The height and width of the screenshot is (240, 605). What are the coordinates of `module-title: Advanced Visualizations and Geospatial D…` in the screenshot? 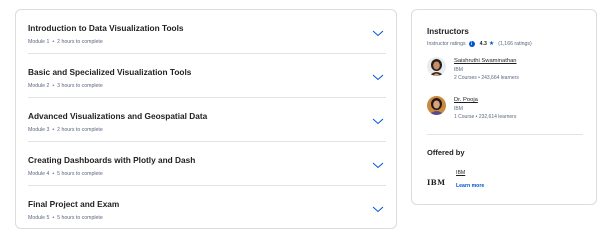 It's located at (118, 116).